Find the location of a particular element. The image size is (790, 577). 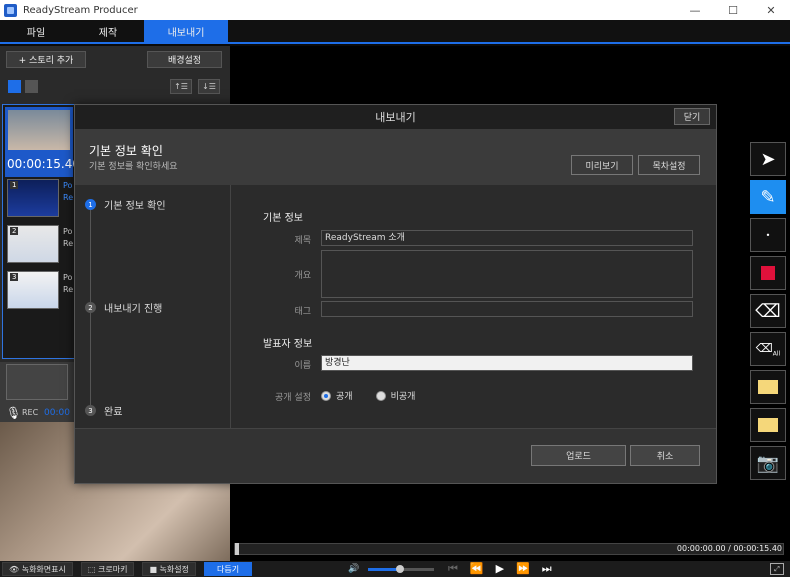

play-icon: ▶ is located at coordinates (500, 569).